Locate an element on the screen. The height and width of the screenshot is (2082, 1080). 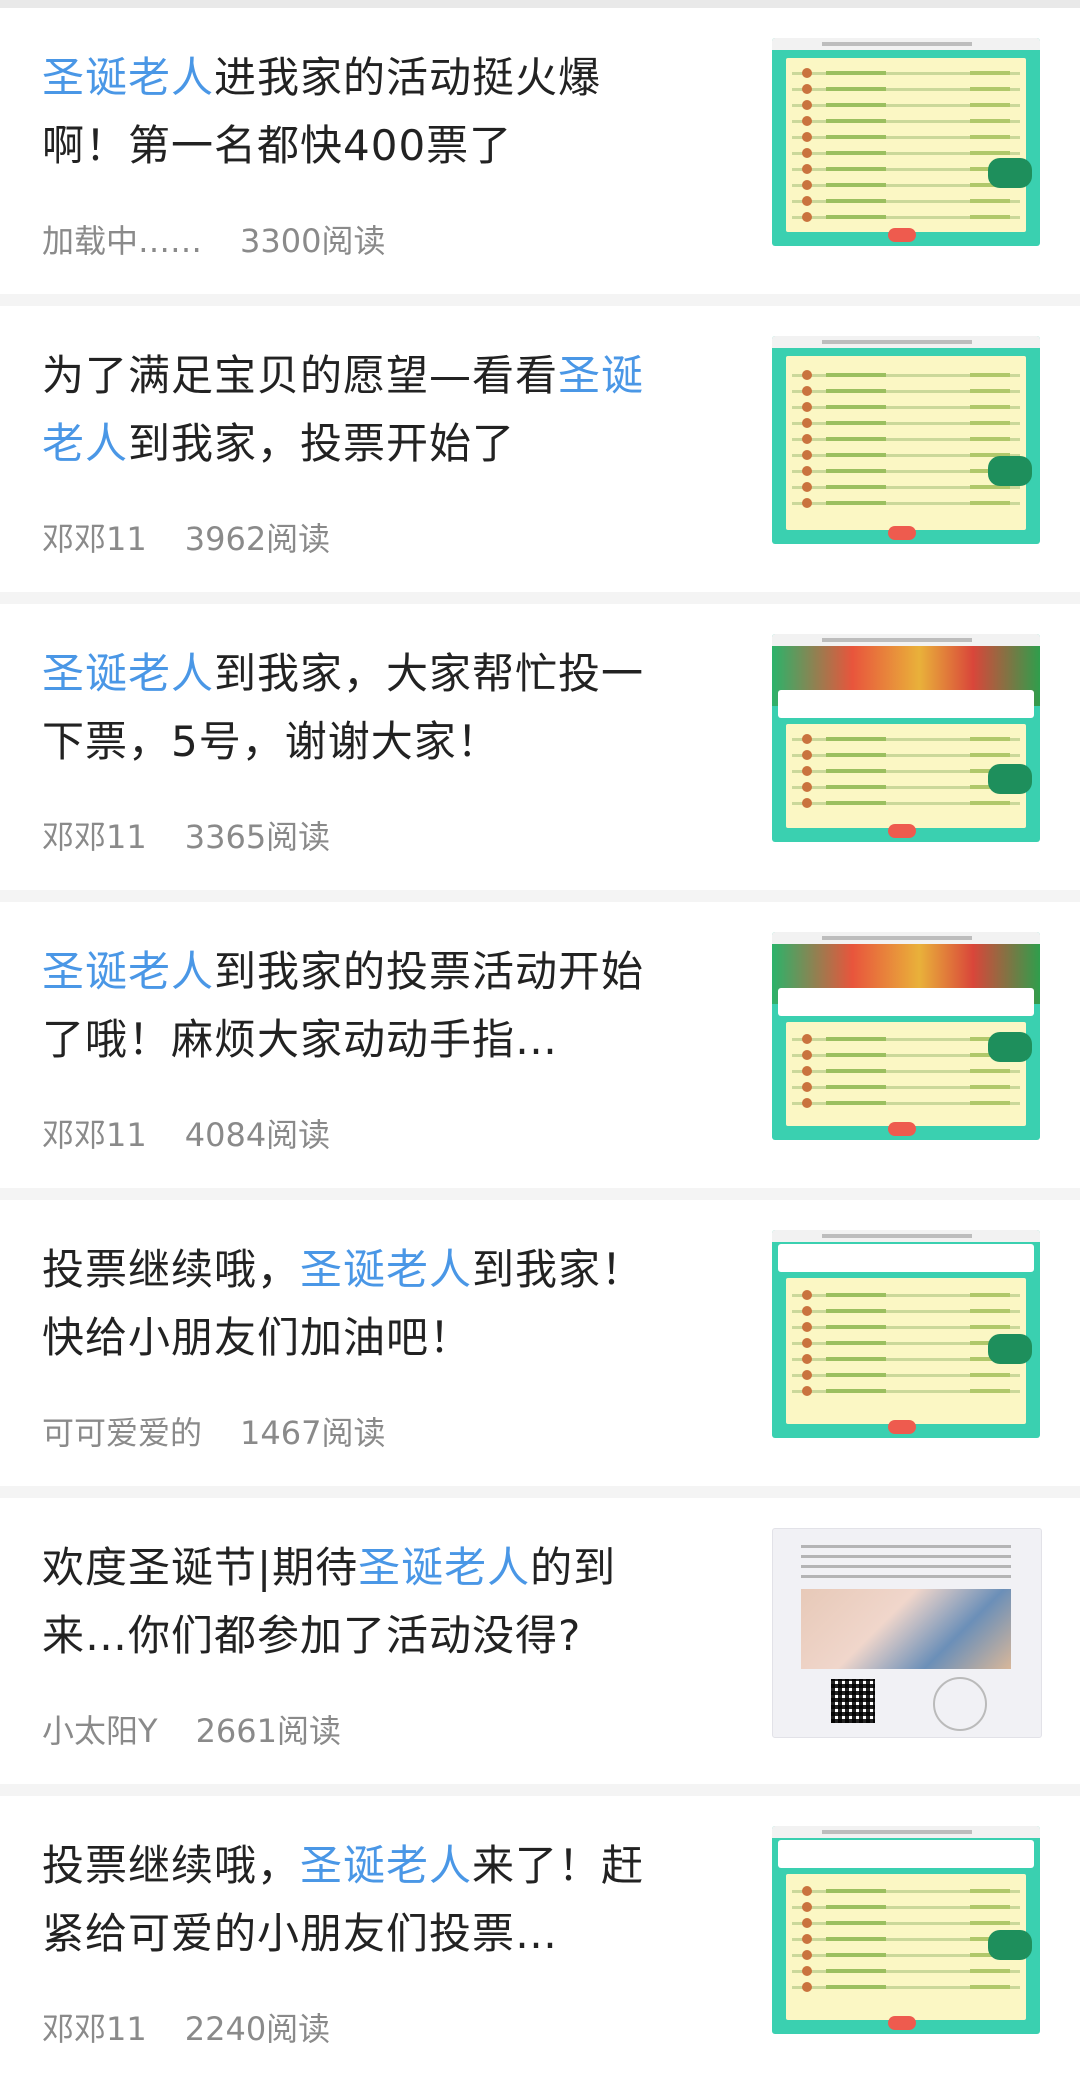
child-photo-icon is located at coordinates (906, 1629).